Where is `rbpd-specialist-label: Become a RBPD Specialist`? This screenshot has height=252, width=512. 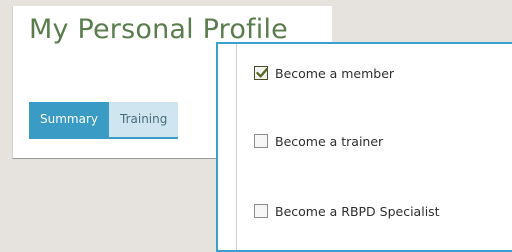
rbpd-specialist-label: Become a RBPD Specialist is located at coordinates (357, 211).